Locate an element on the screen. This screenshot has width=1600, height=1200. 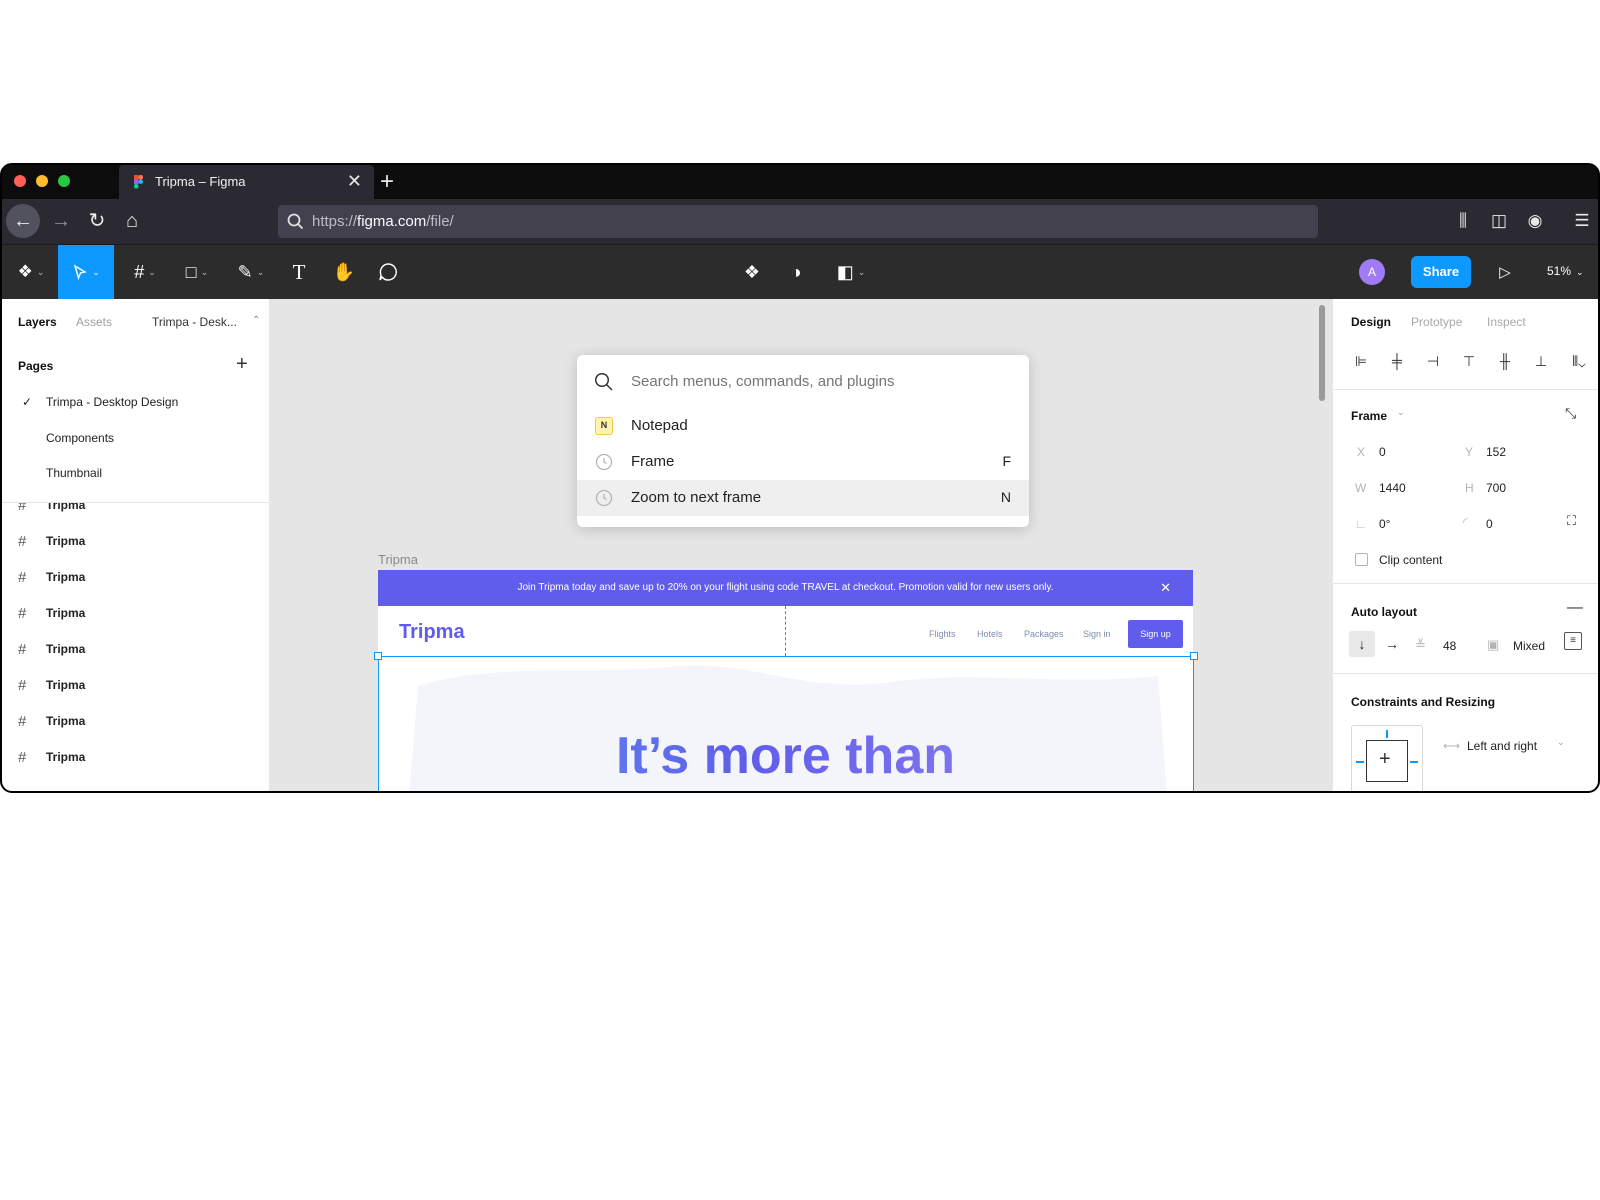
direction-vertical-button: ↓ is located at coordinates (1362, 644).